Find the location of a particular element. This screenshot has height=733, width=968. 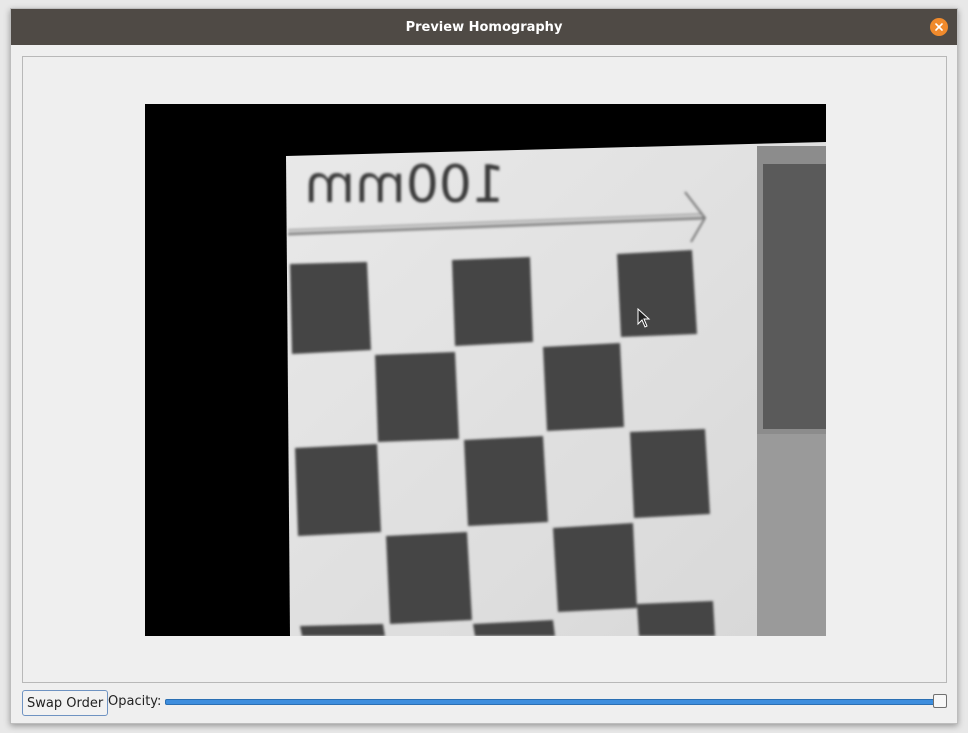

swap-order-button: Swap Order is located at coordinates (65, 703).